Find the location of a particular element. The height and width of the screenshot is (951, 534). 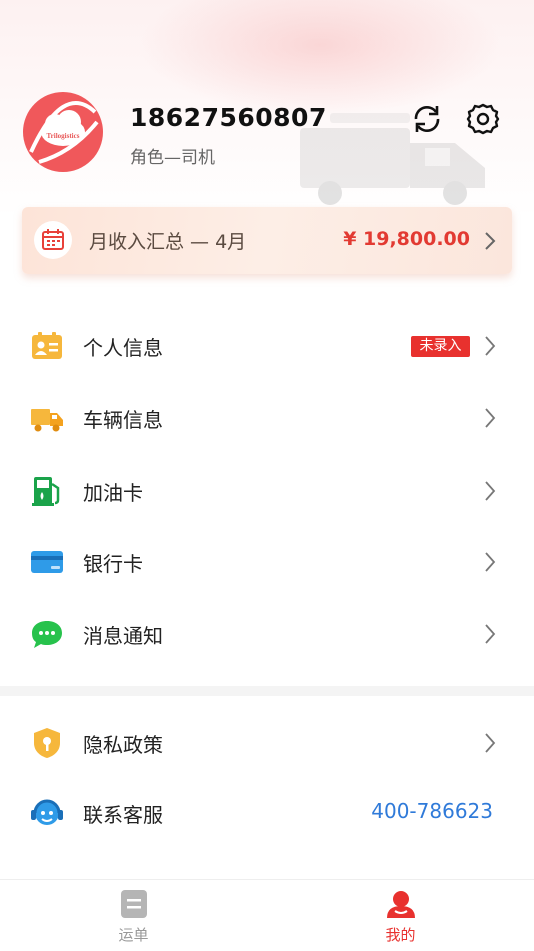

menu-item-label: 消息通知 is located at coordinates (123, 636).